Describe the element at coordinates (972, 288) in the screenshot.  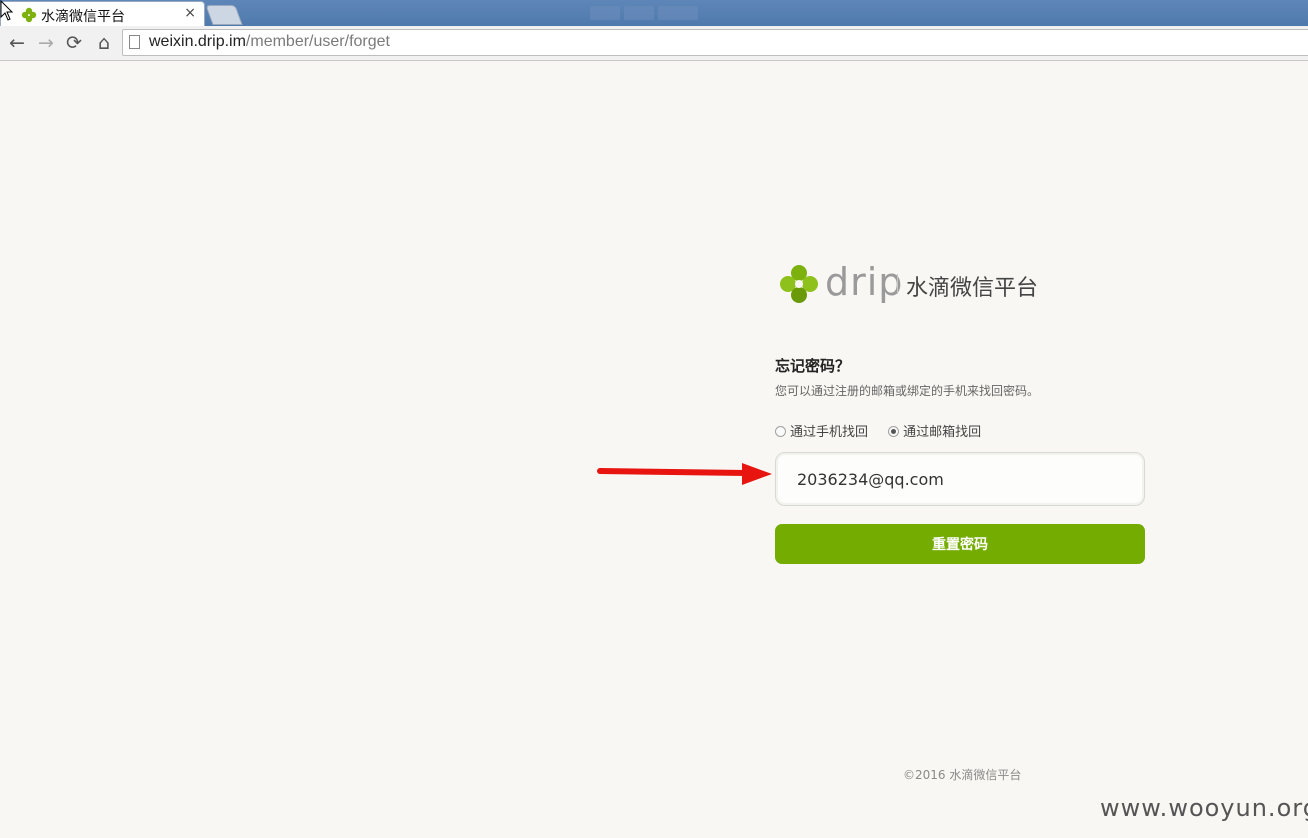
I see `brand-name: 水滴微信平台` at that location.